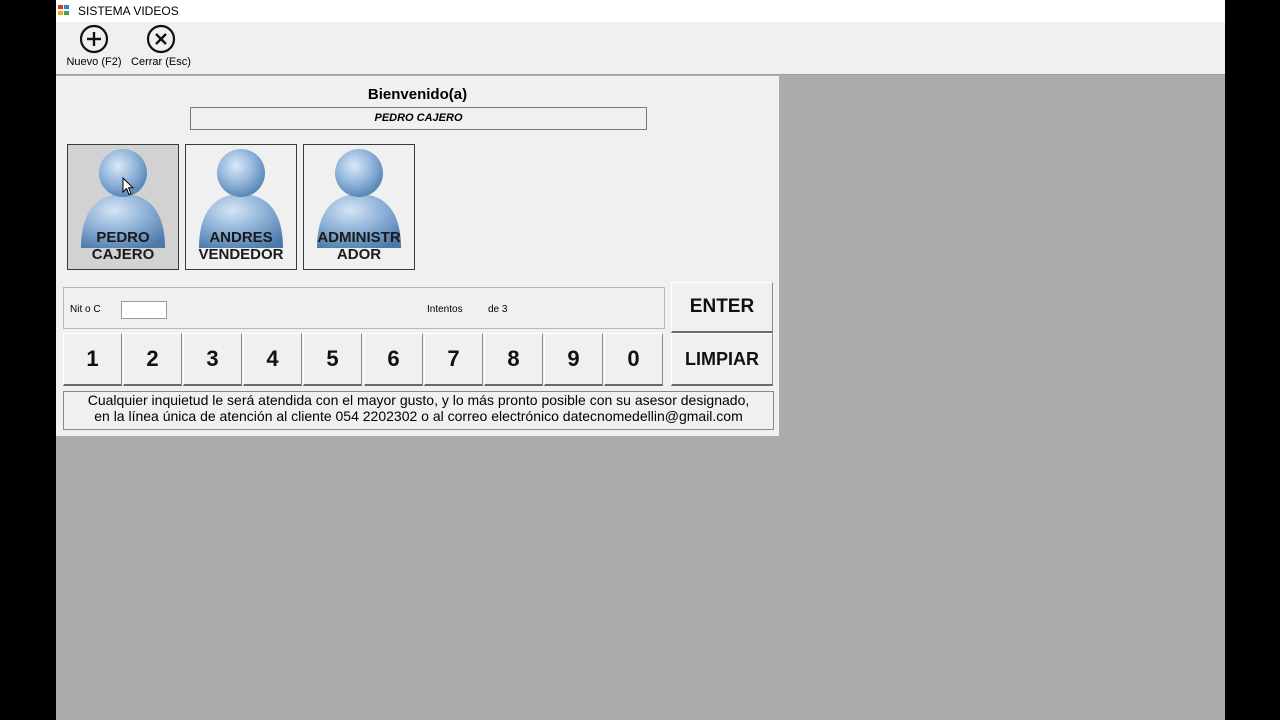 The width and height of the screenshot is (1280, 720). I want to click on keypad-5-button: 5, so click(332, 359).